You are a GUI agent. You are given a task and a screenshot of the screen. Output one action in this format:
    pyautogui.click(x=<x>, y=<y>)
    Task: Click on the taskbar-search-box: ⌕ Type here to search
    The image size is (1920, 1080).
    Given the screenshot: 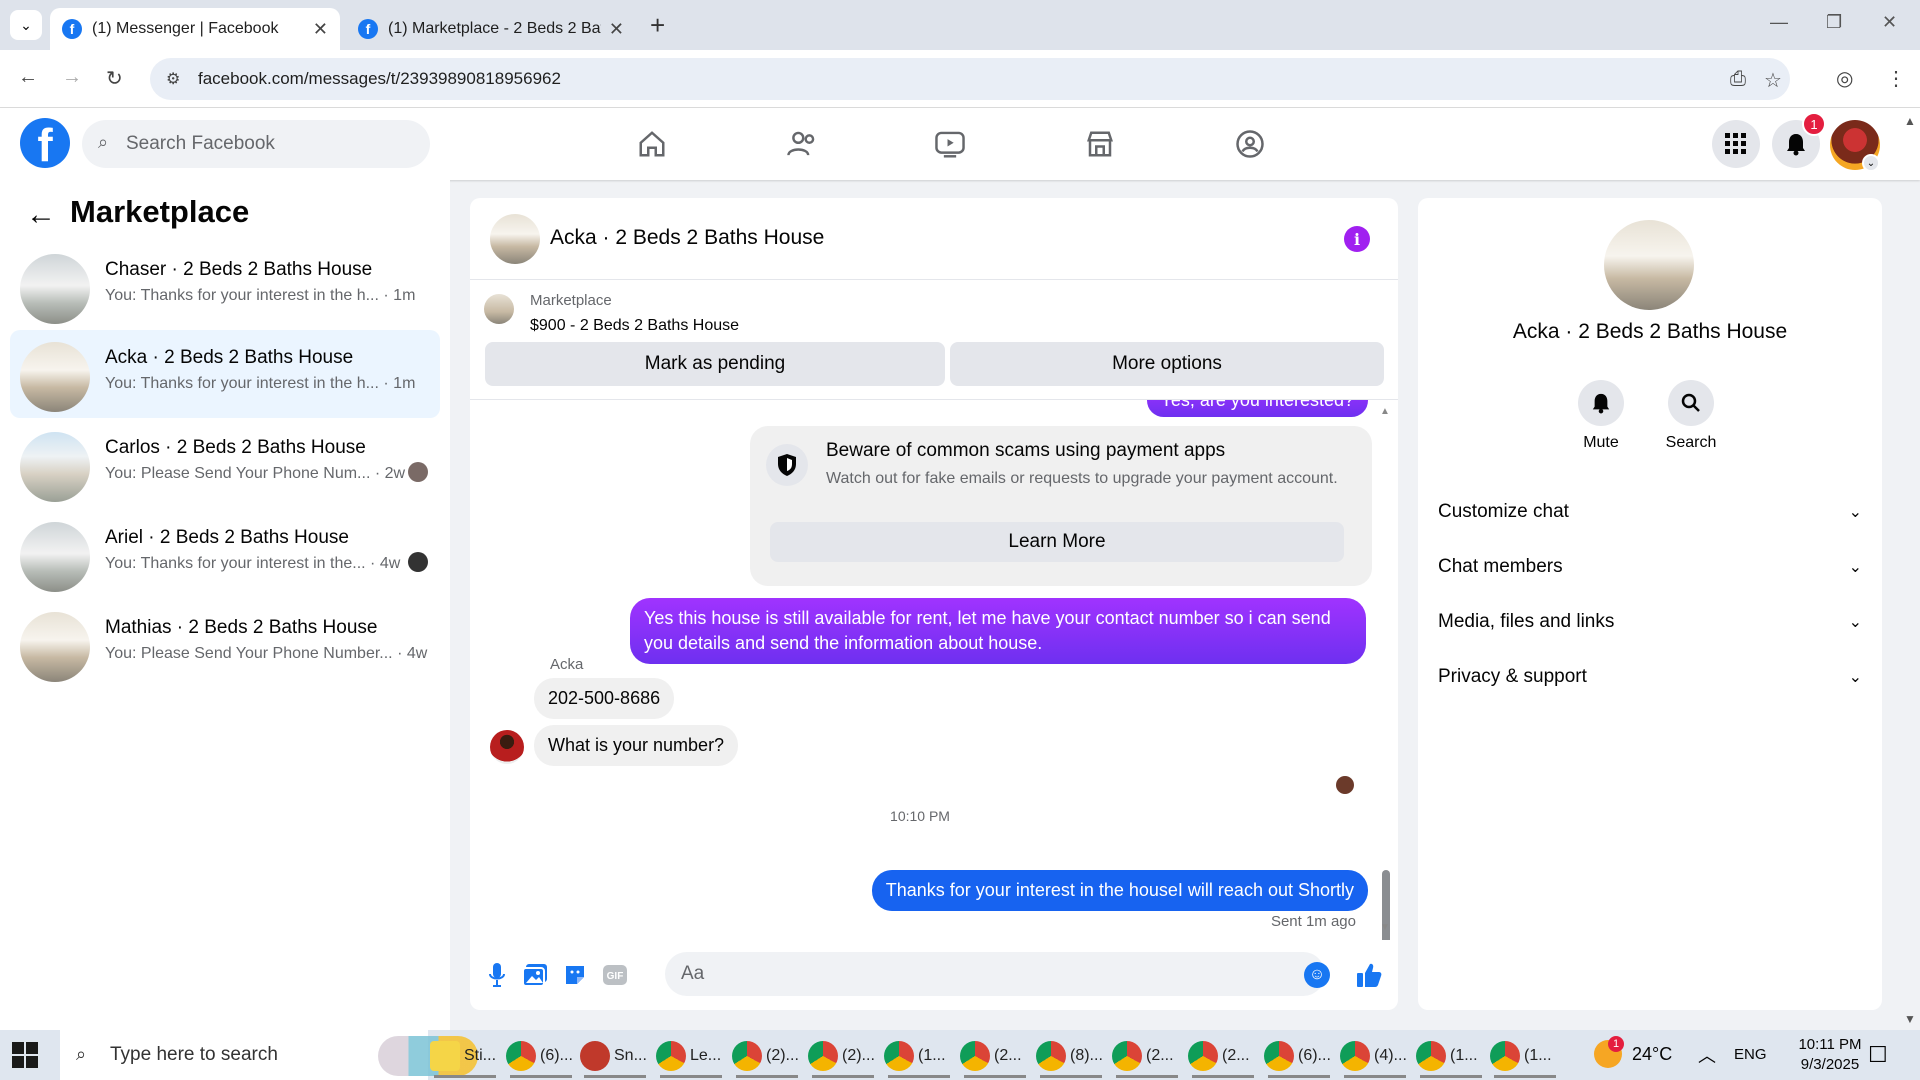 What is the action you would take?
    pyautogui.click(x=269, y=1055)
    